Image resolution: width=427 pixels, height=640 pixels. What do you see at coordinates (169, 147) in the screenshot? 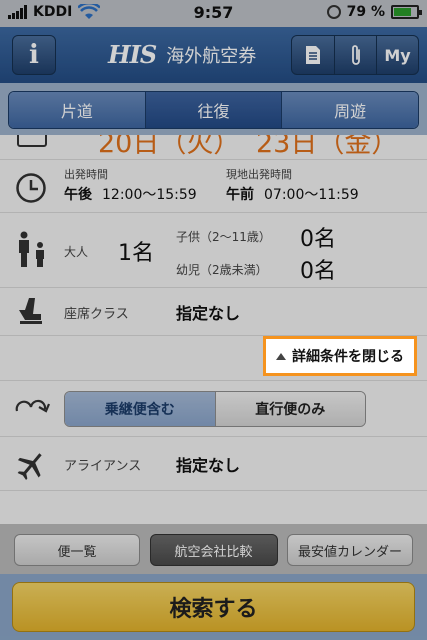
I see `depart-date: 20日（火）` at bounding box center [169, 147].